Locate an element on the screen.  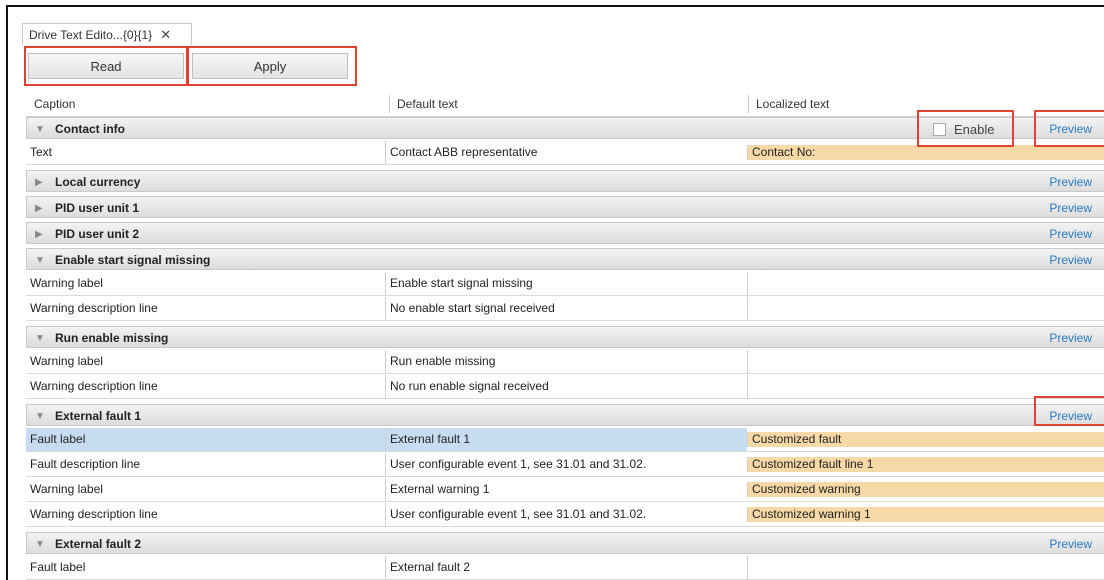
localized-text-cell: Contact No: is located at coordinates (925, 152).